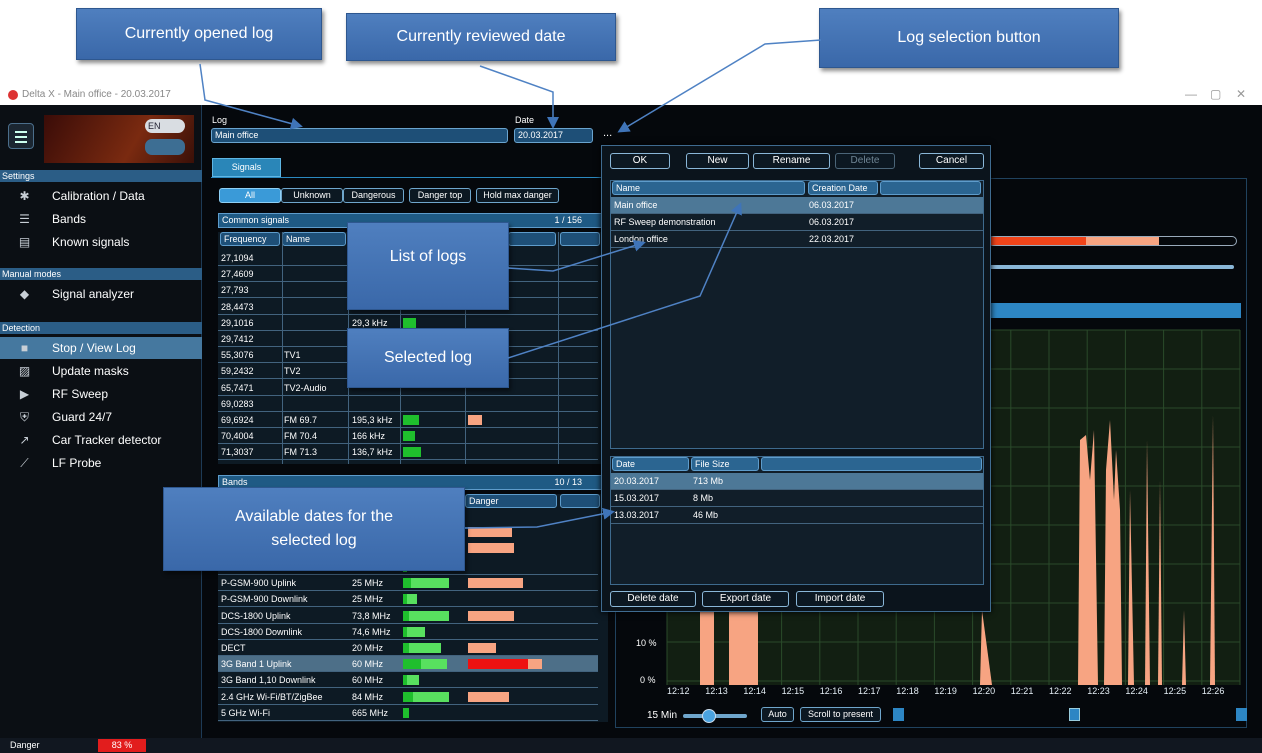 Image resolution: width=1262 pixels, height=753 pixels. What do you see at coordinates (1241, 714) in the screenshot?
I see `scroll-right-button` at bounding box center [1241, 714].